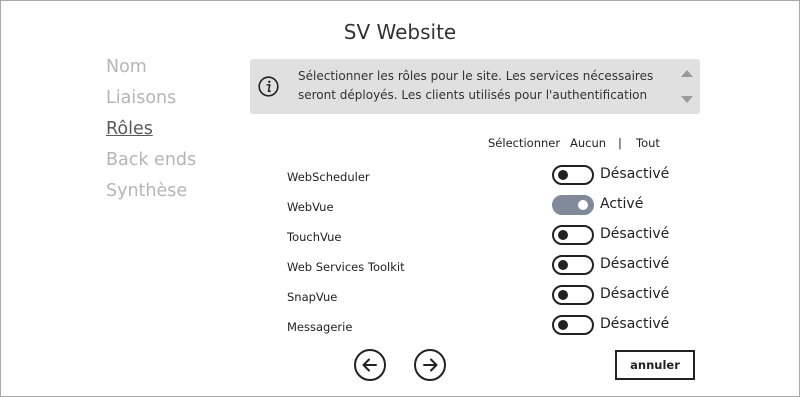 This screenshot has width=800, height=397. I want to click on step-roles: Rôles, so click(151, 133).